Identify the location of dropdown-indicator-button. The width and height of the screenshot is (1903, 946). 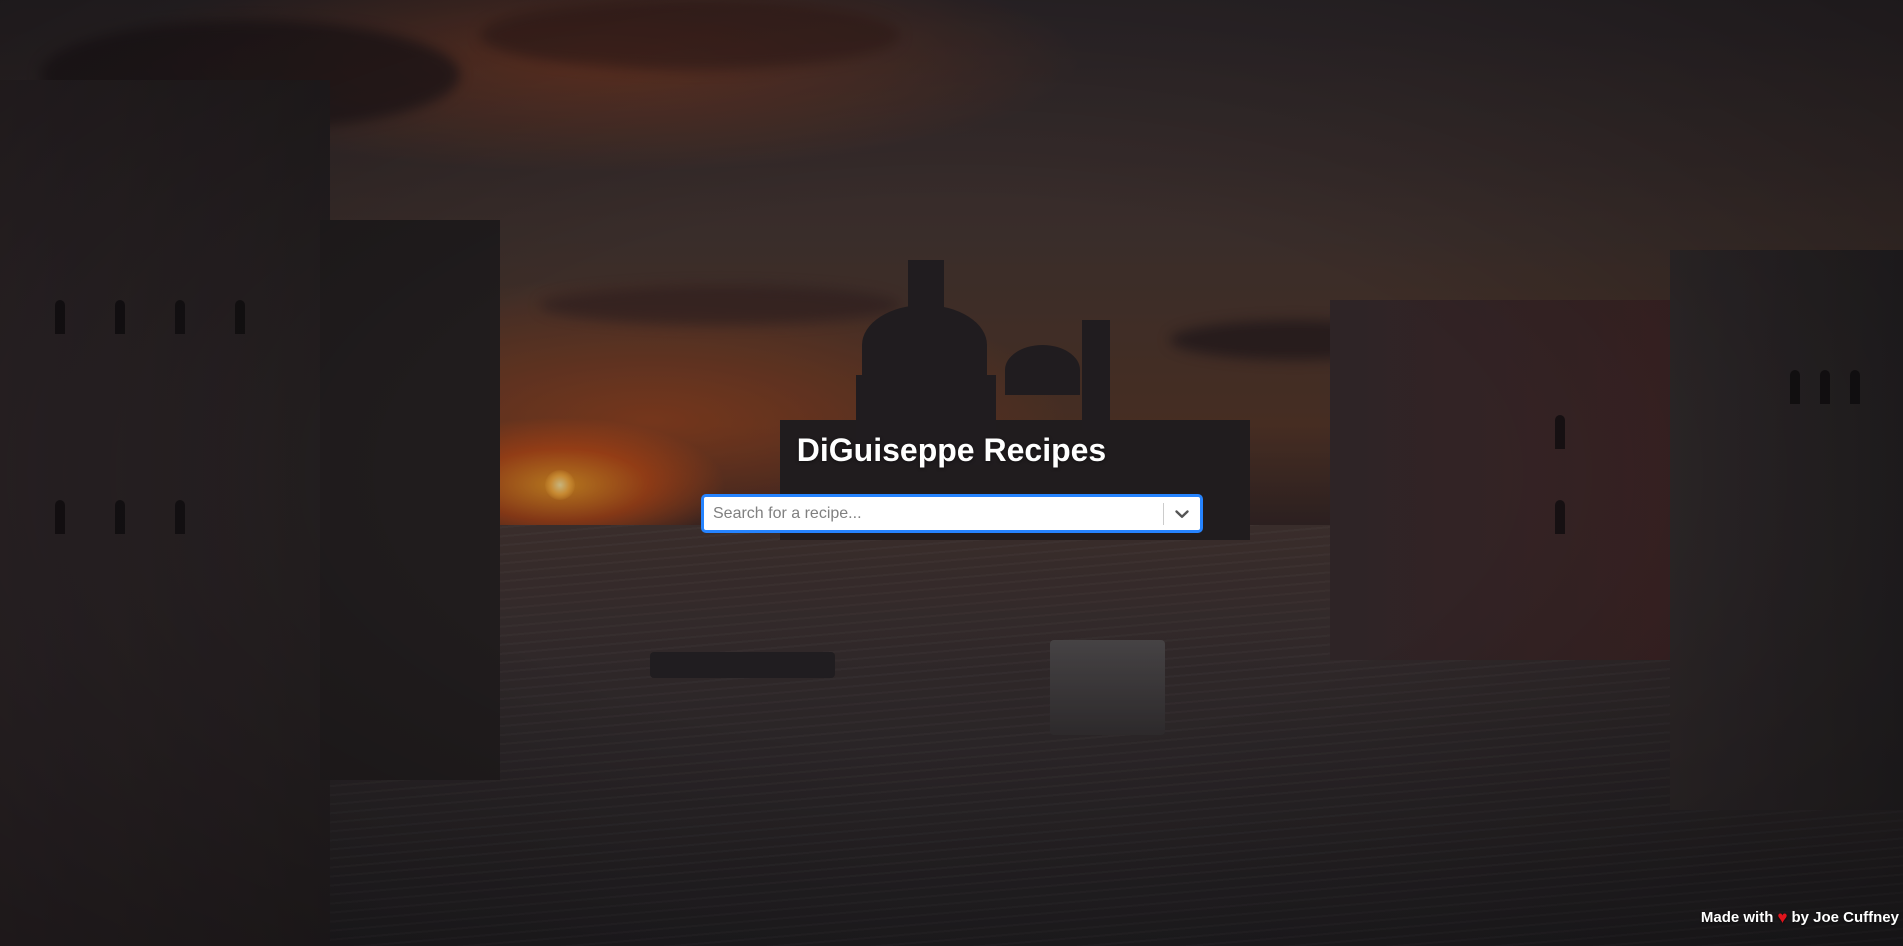
(1182, 513).